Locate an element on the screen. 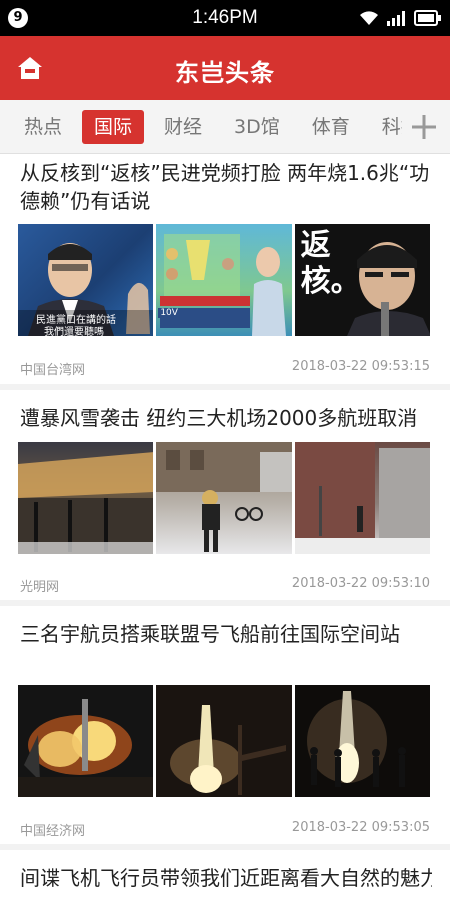 This screenshot has width=450, height=900. tab-finance: 财经 is located at coordinates (183, 127).